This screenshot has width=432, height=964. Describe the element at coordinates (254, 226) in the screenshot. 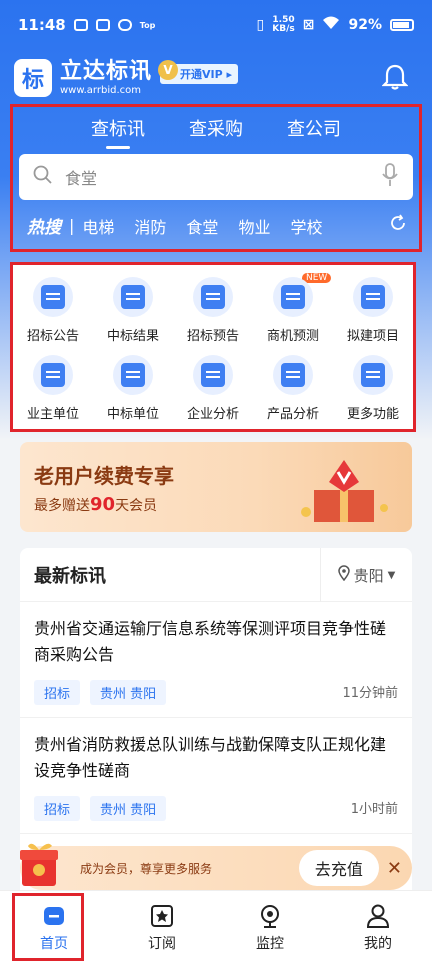

I see `hot-item: 物业` at that location.